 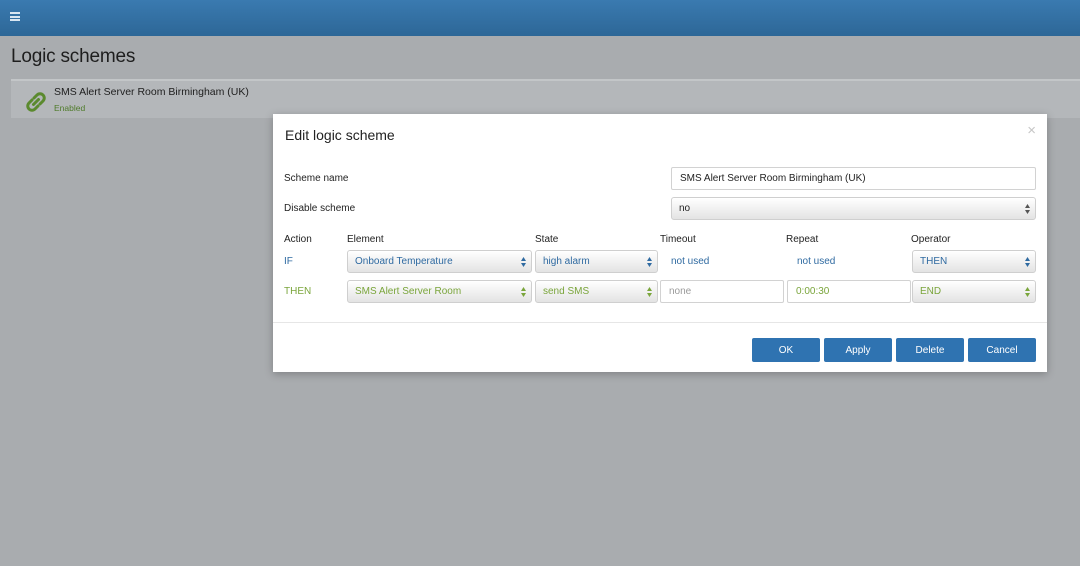 What do you see at coordinates (288, 261) in the screenshot?
I see `row-if-action: IF` at bounding box center [288, 261].